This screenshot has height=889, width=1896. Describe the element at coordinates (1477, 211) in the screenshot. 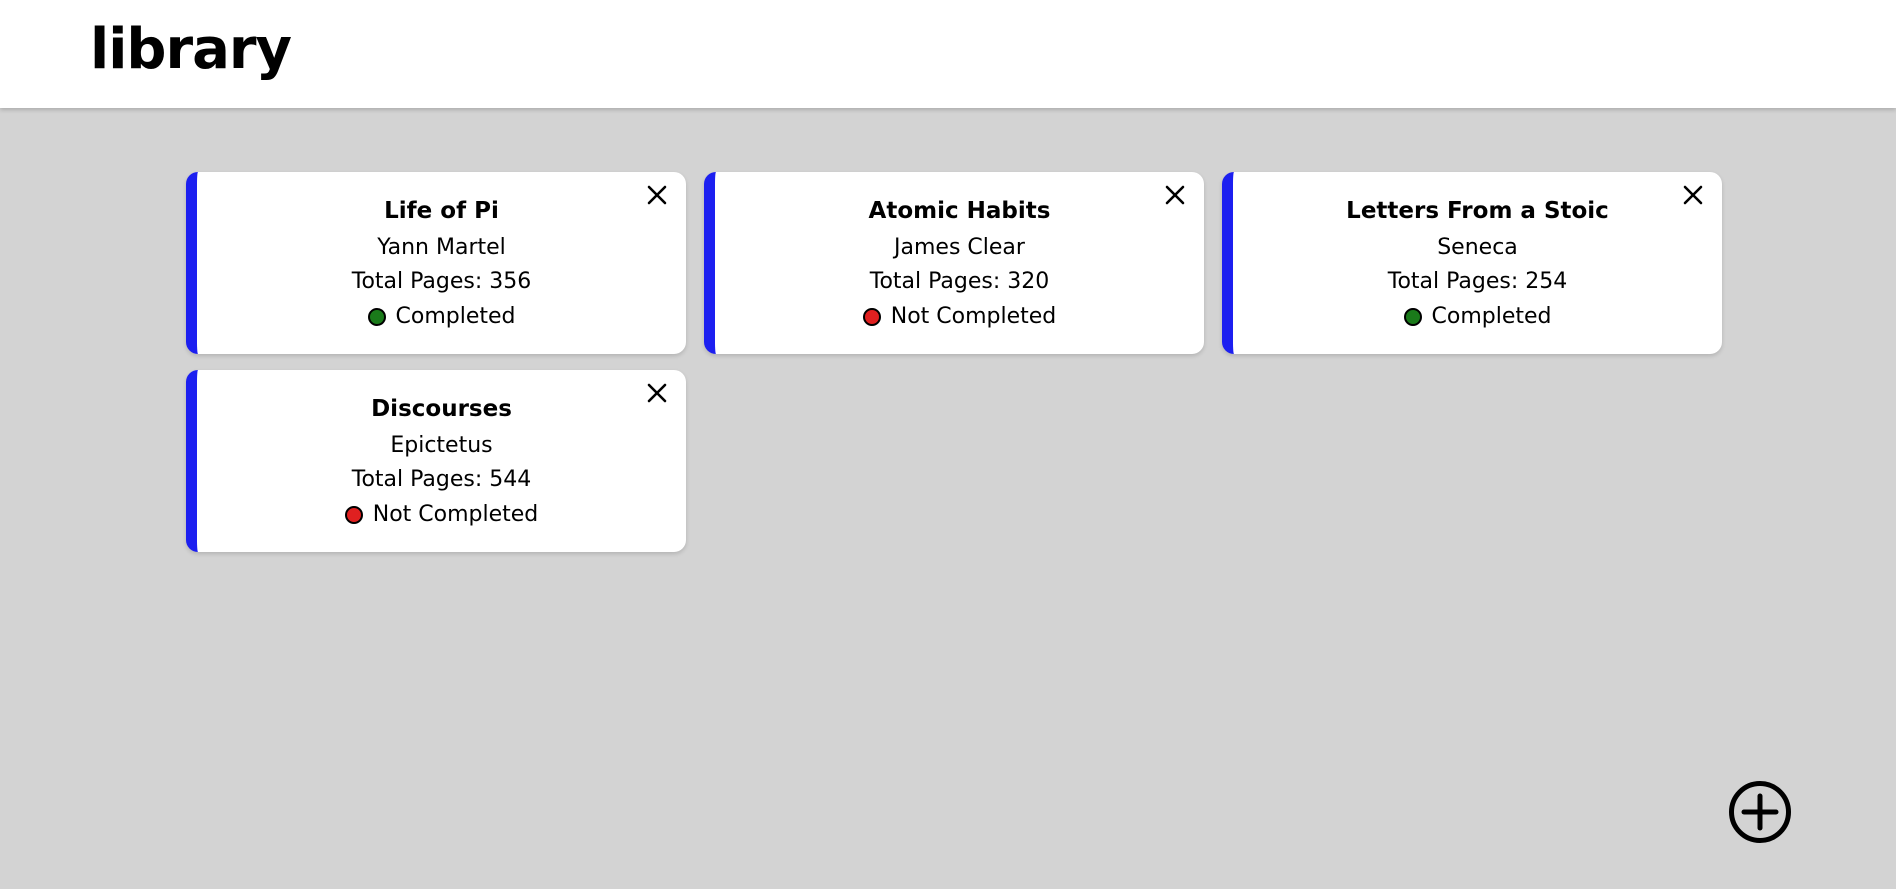

I see `book-title: Letters From a Stoic` at that location.